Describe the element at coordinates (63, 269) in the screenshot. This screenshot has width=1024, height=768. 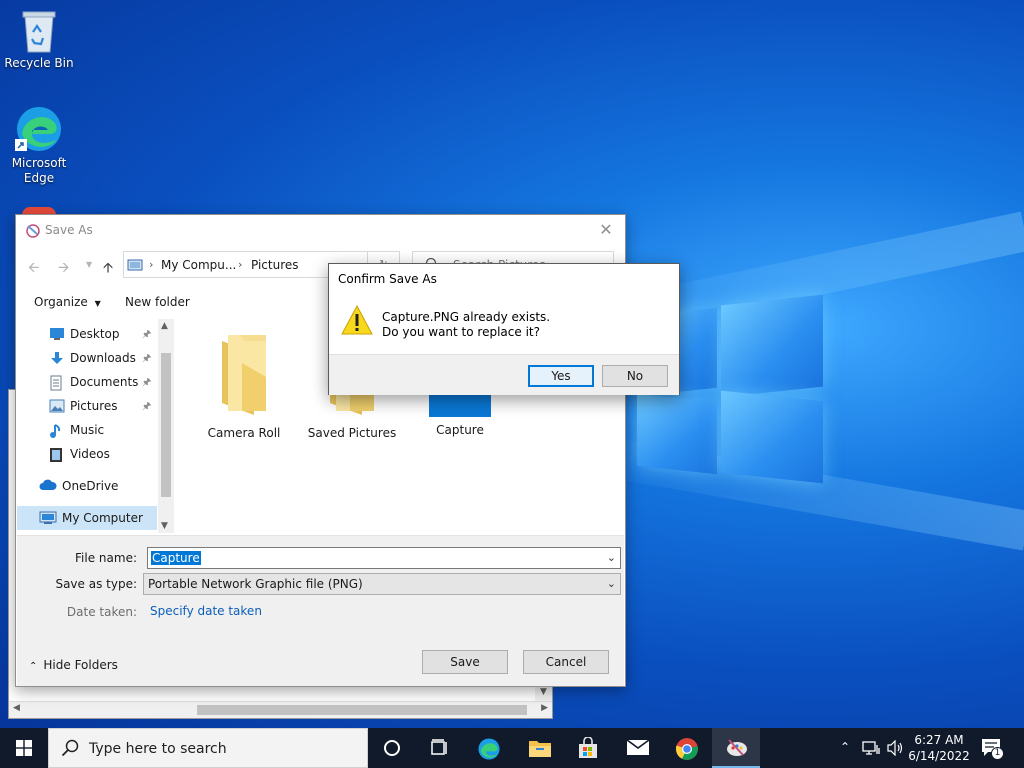
I see `forward-arrow-icon: 🡪` at that location.